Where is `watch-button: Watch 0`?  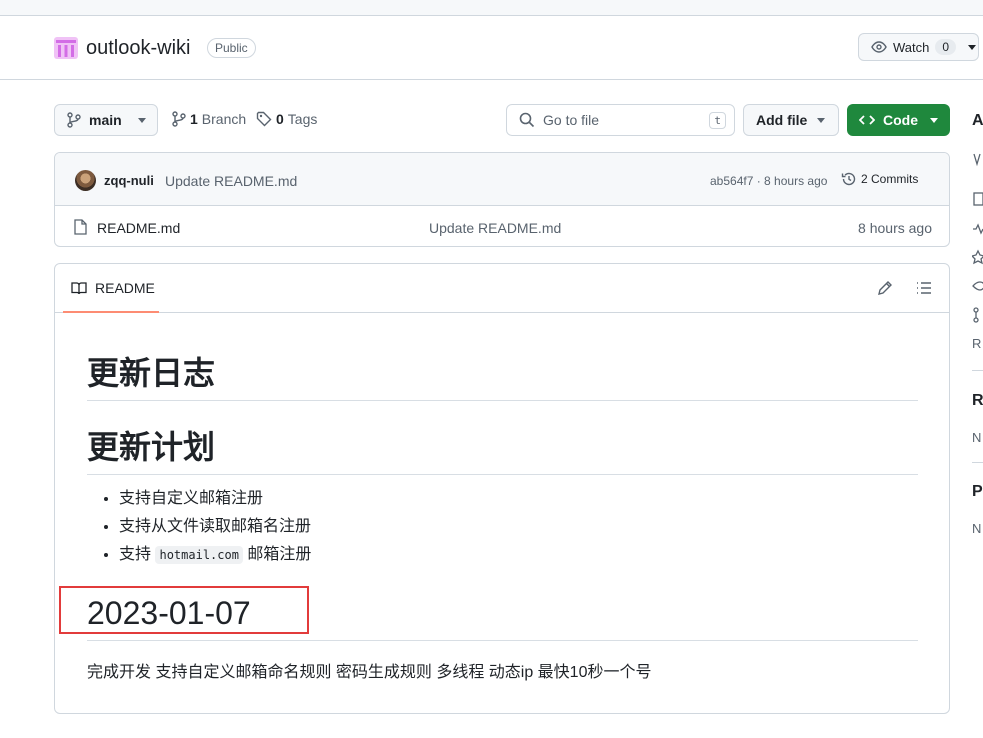
watch-button: Watch 0 is located at coordinates (918, 47).